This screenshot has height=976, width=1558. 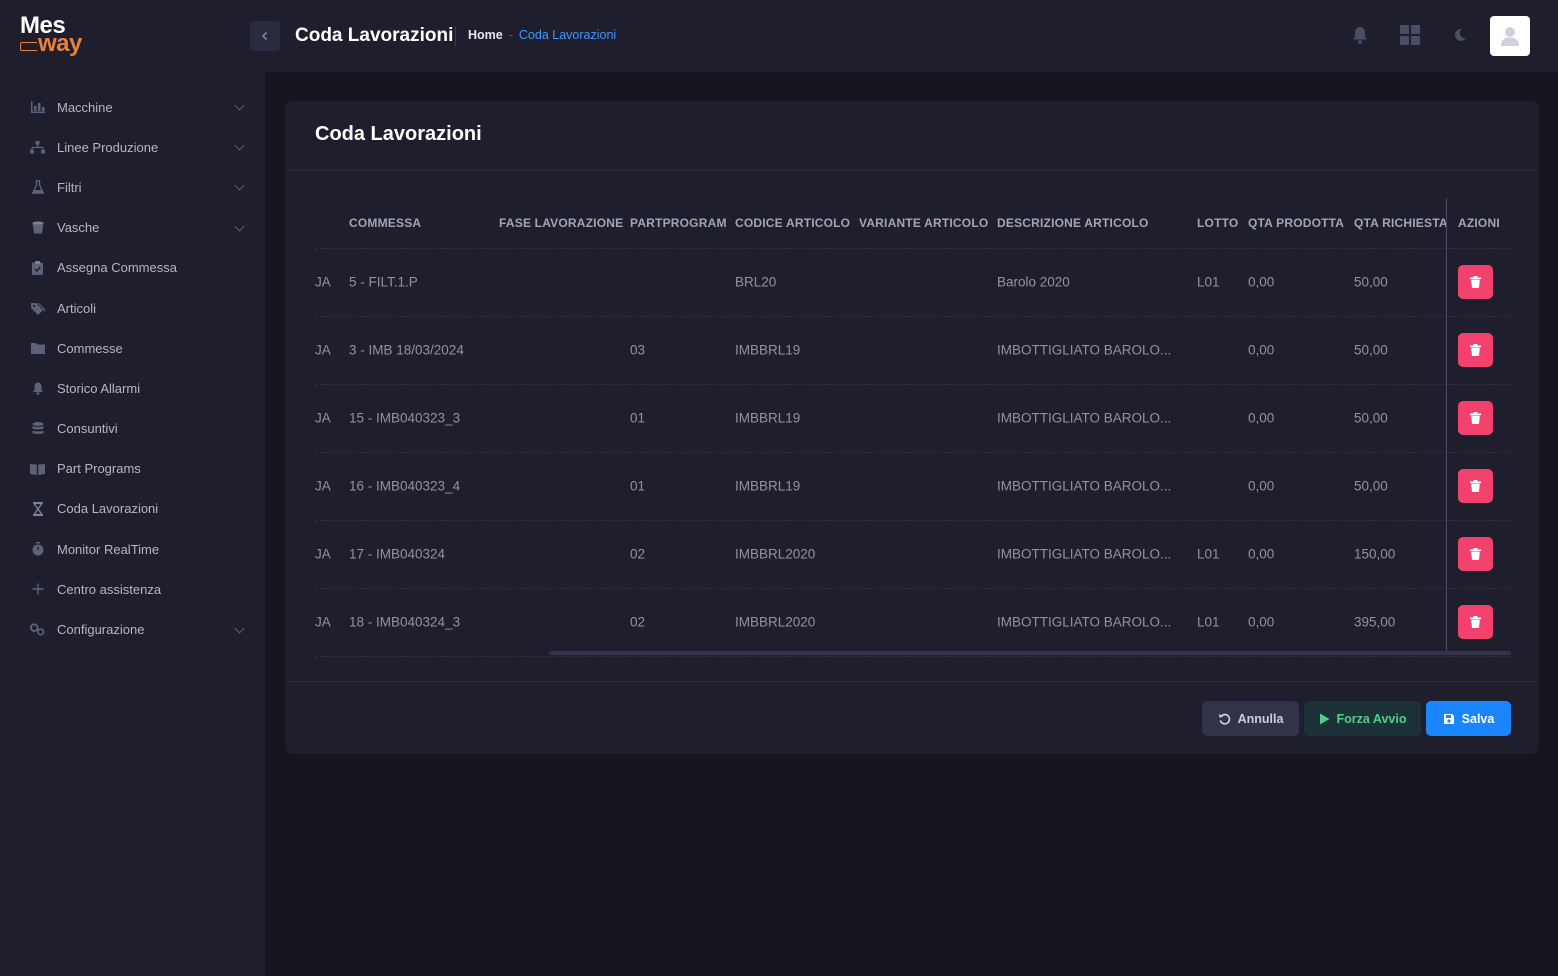 What do you see at coordinates (398, 134) in the screenshot?
I see `card-title: Coda Lavorazioni` at bounding box center [398, 134].